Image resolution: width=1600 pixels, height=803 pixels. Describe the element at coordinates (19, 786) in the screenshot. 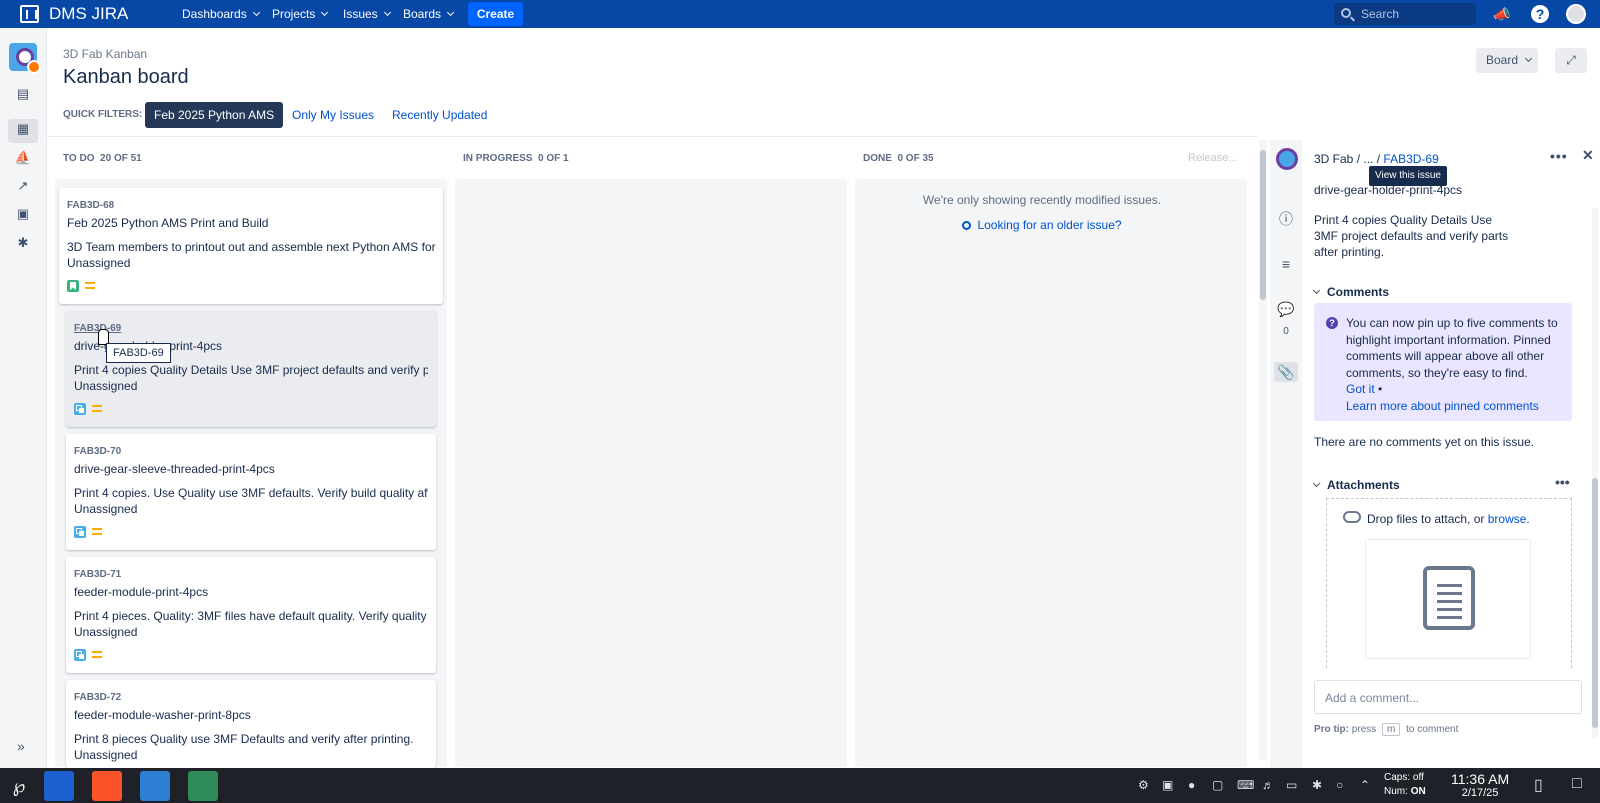

I see `start-menu-icon: ℘` at that location.